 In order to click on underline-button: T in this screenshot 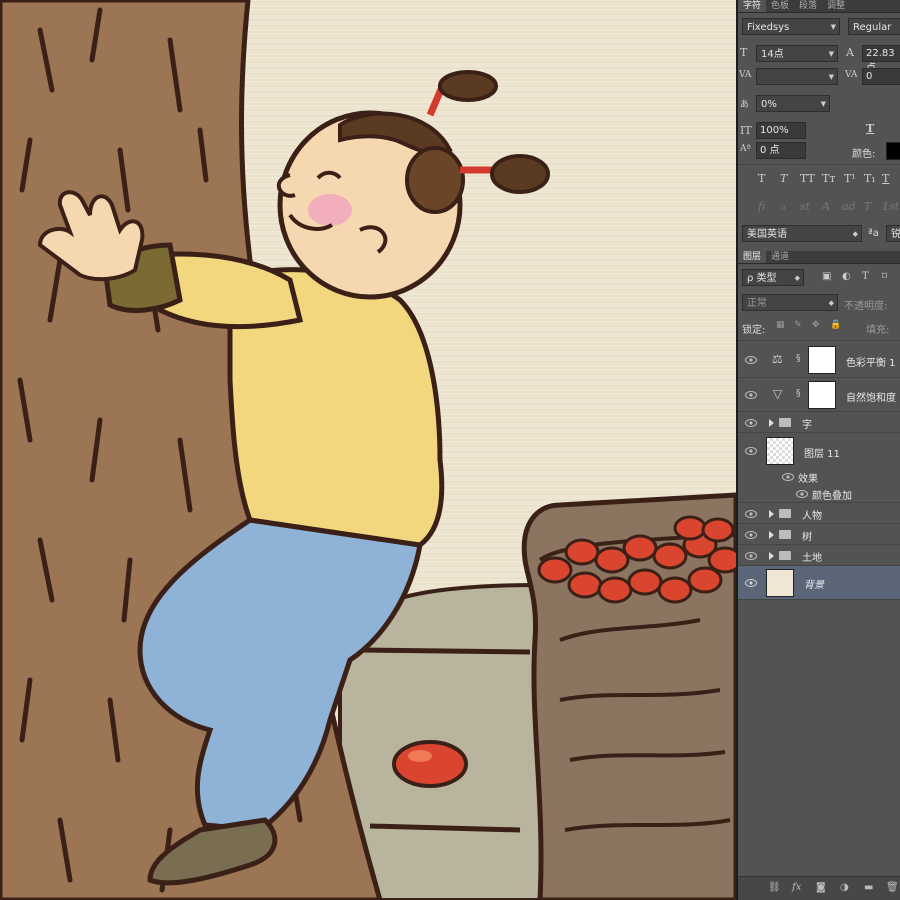, I will do `click(885, 178)`.